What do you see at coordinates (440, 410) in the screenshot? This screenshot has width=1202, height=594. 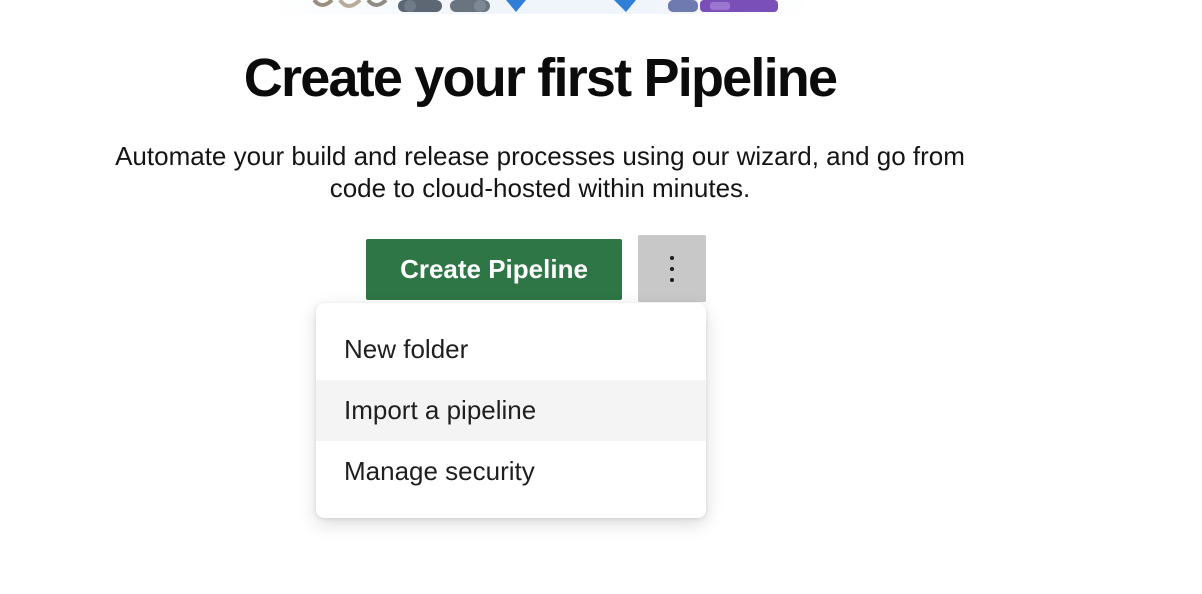 I see `menu-item-label: Import a pipeline` at bounding box center [440, 410].